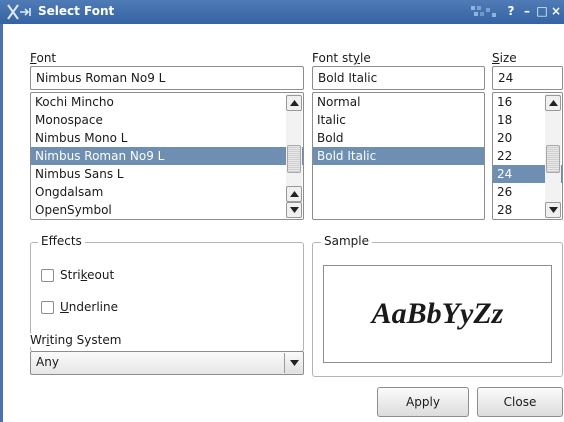  Describe the element at coordinates (511, 11) in the screenshot. I see `help-button: ?` at that location.